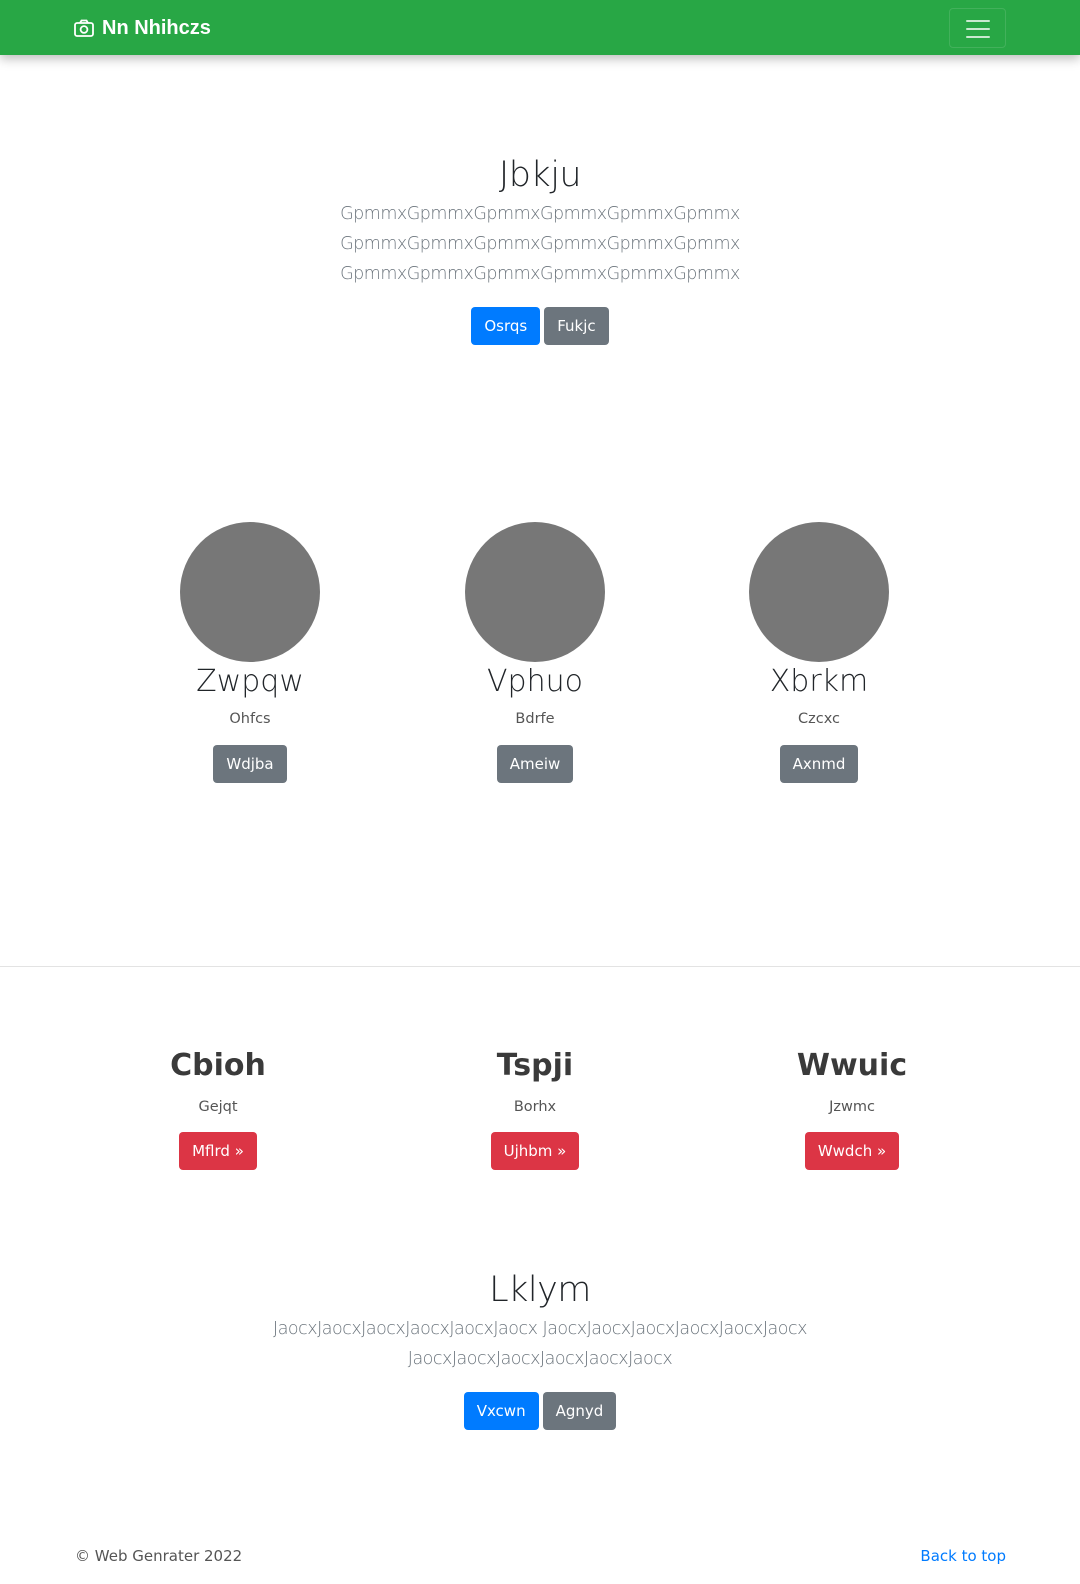 This screenshot has height=1584, width=1080. Describe the element at coordinates (963, 1556) in the screenshot. I see `back-to-top-link: Back to top` at that location.